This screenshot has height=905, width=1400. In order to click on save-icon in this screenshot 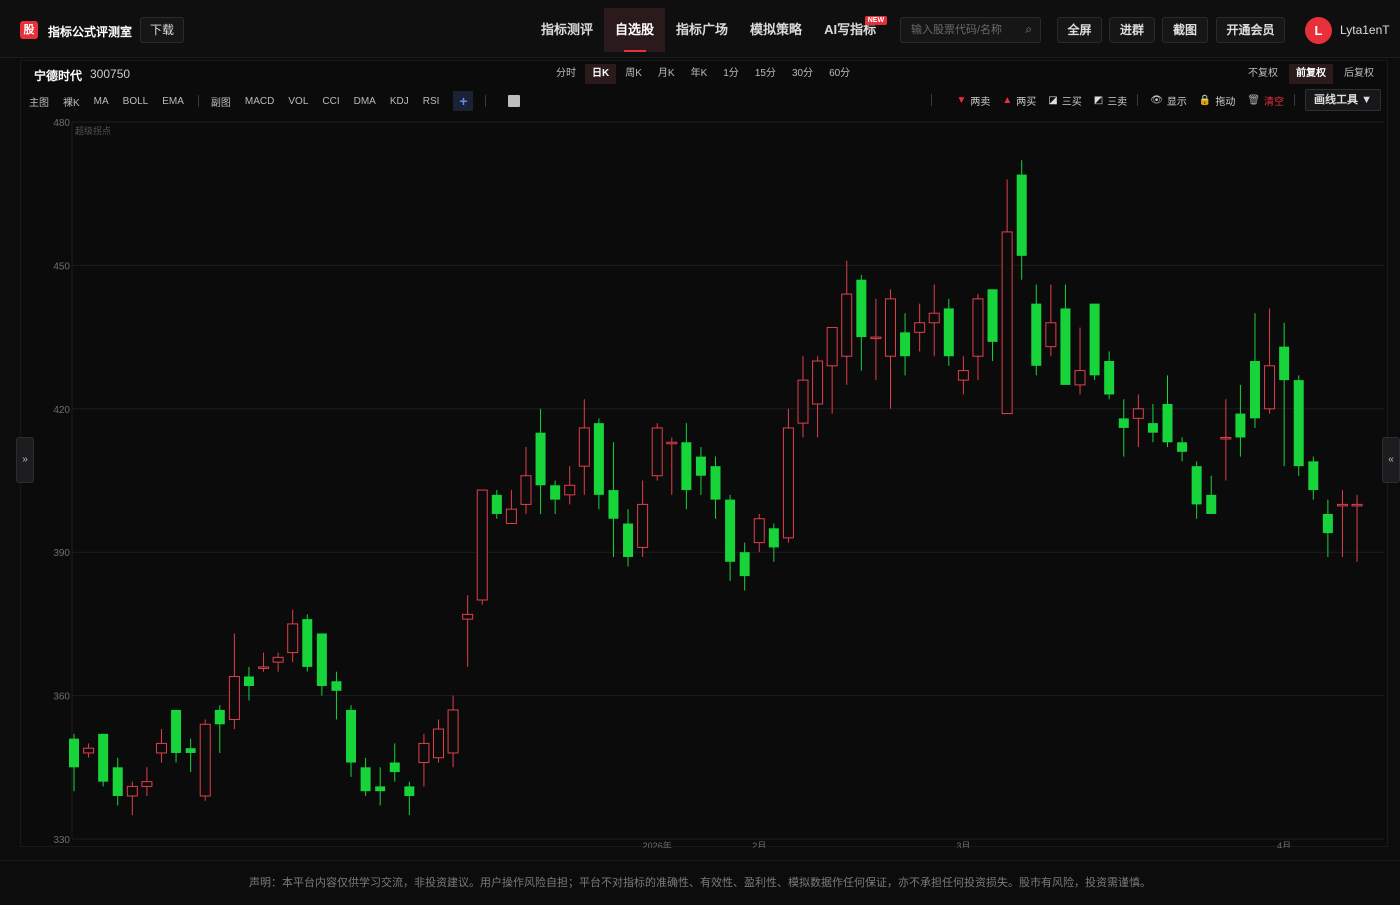, I will do `click(514, 101)`.